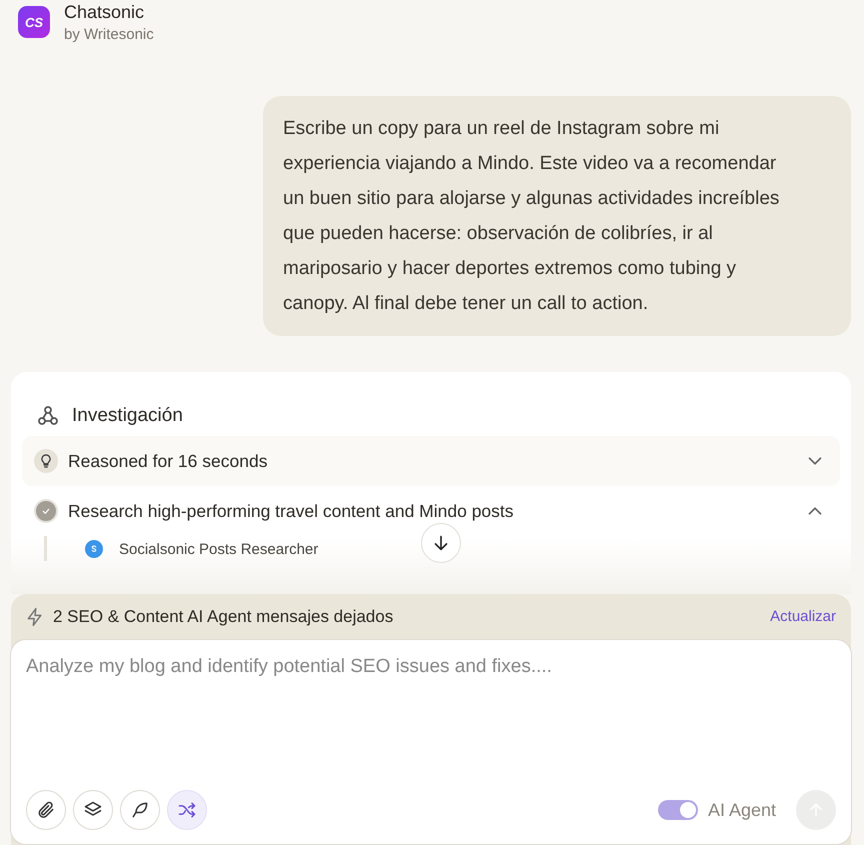  Describe the element at coordinates (431, 511) in the screenshot. I see `step-row: Research high-performing travel content and Mindo posts` at that location.